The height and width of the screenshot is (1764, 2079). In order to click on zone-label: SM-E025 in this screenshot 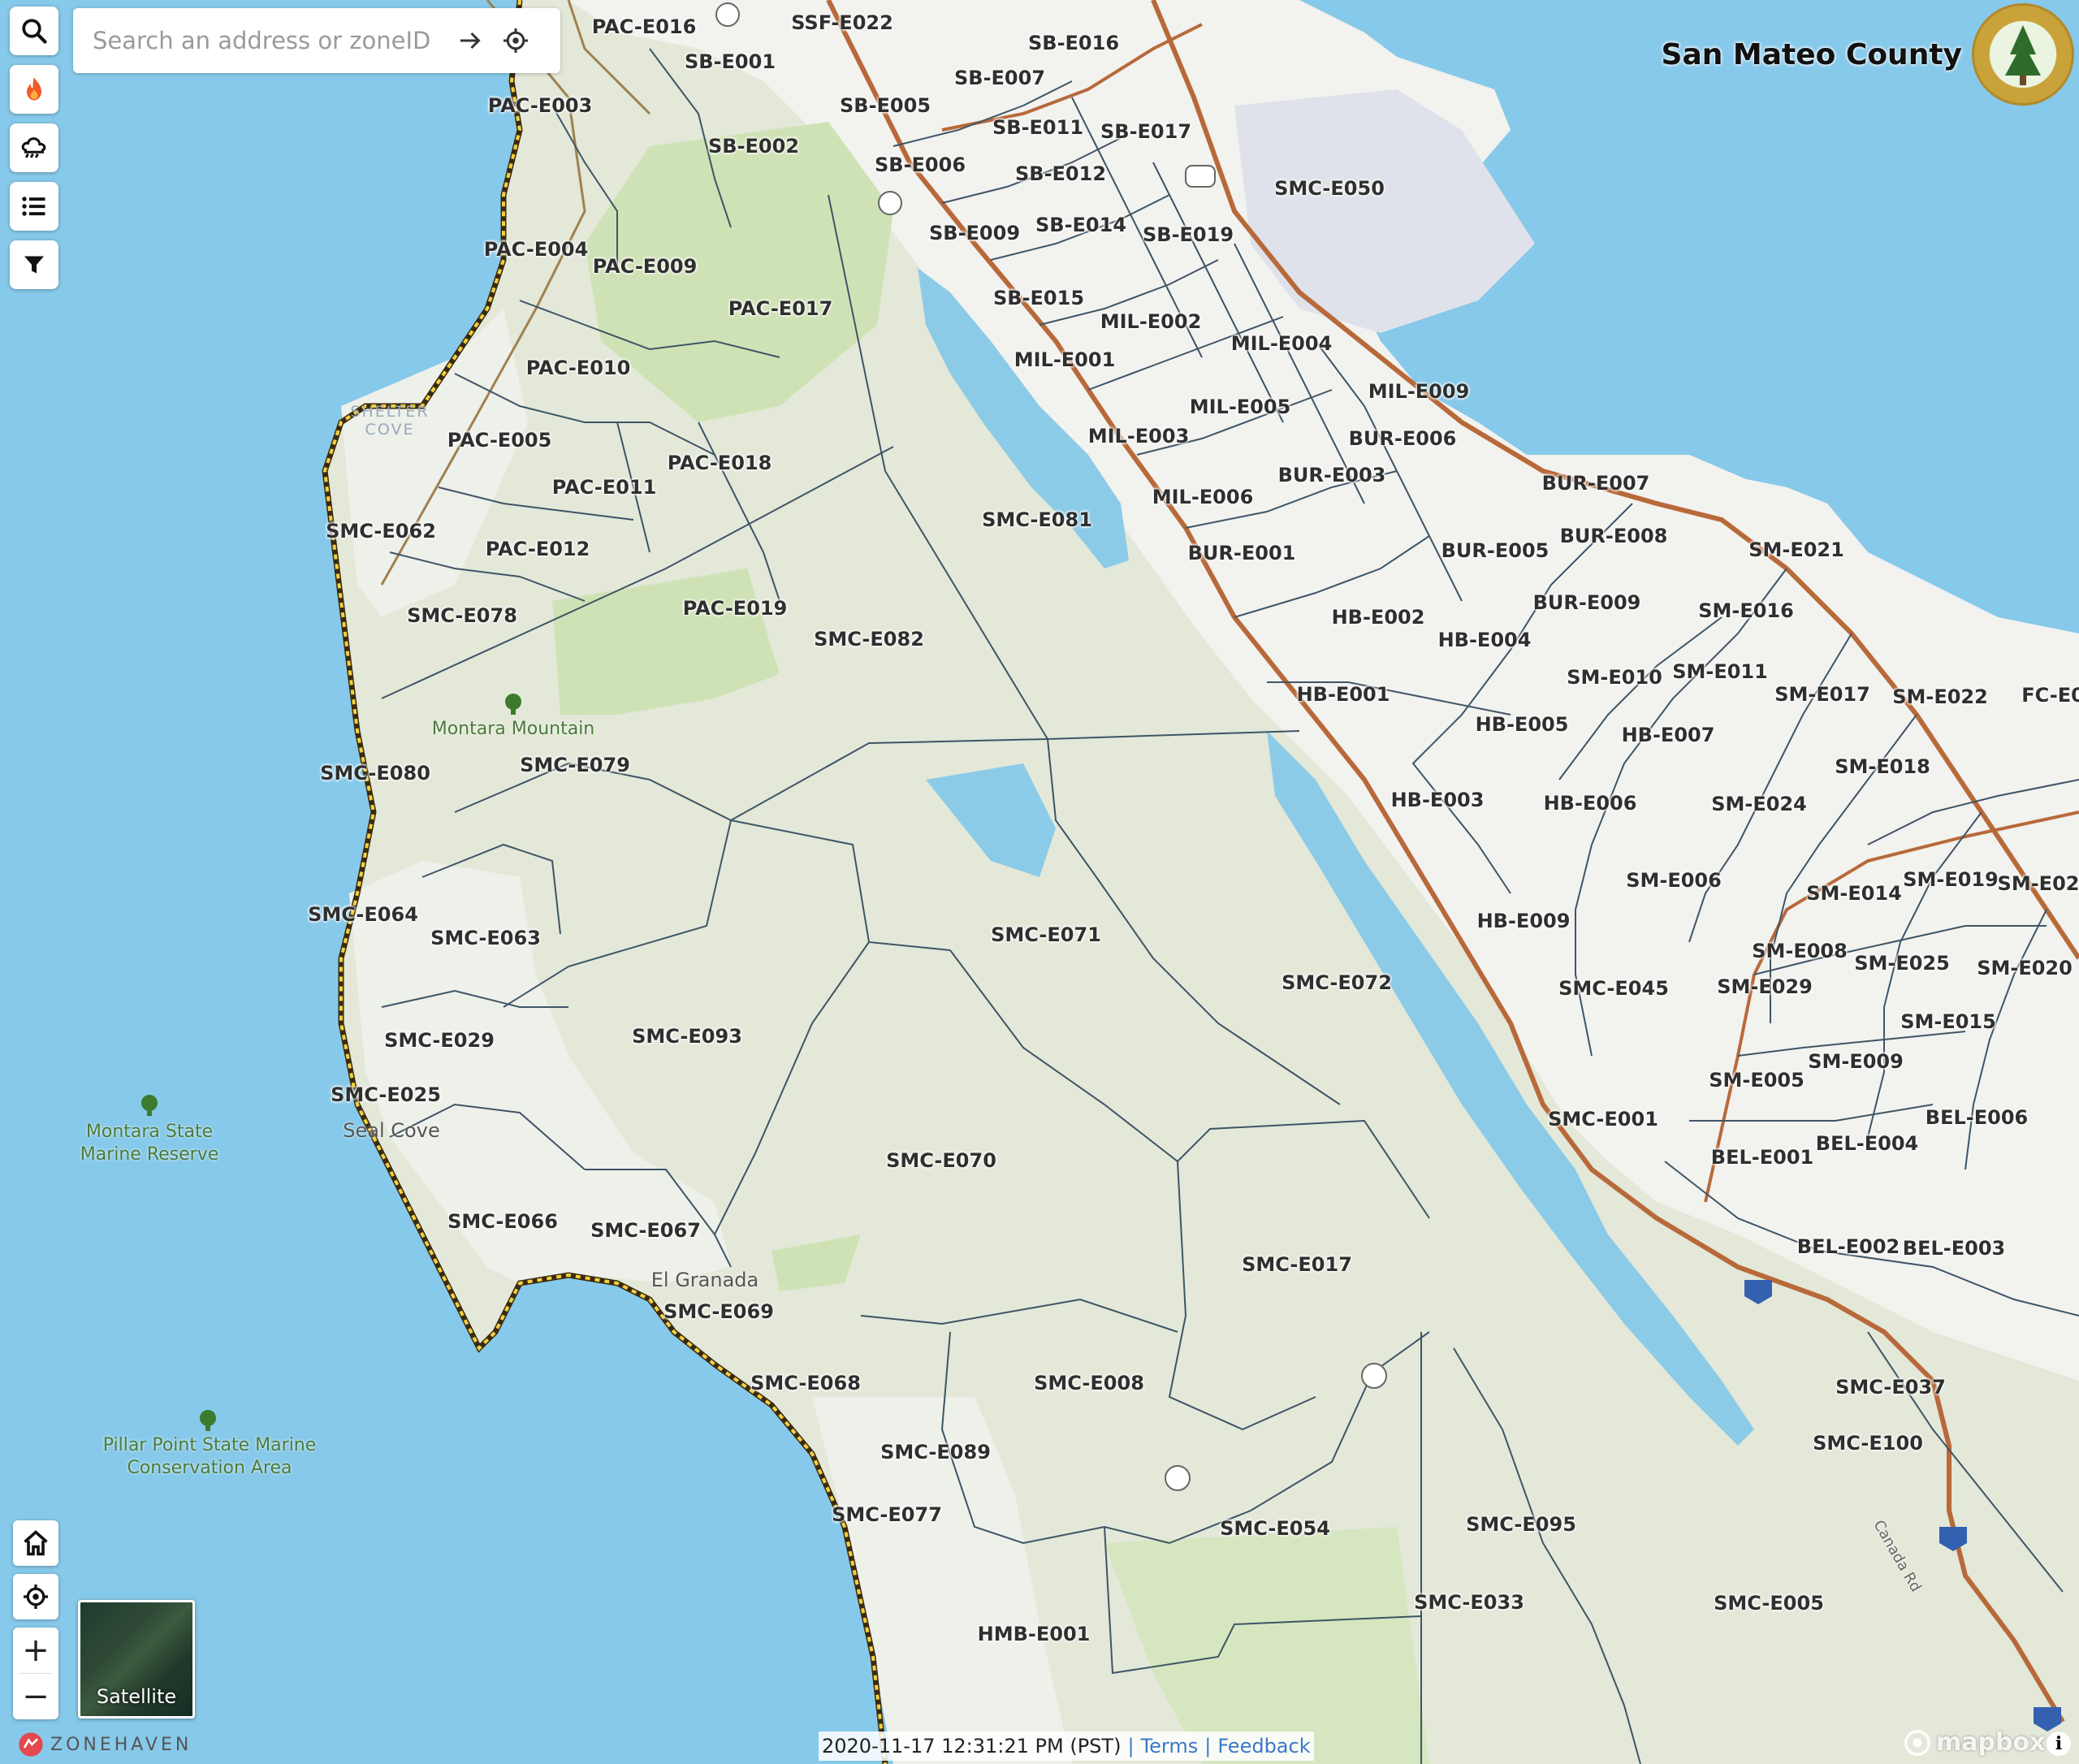, I will do `click(1902, 964)`.